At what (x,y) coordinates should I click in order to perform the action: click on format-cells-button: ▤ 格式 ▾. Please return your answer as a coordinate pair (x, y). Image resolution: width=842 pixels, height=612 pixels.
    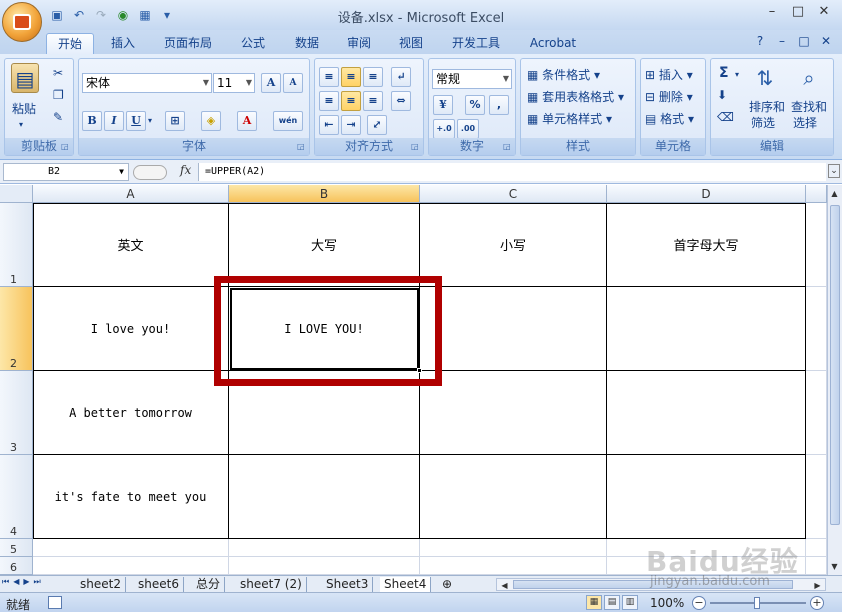
    Looking at the image, I should click on (669, 119).